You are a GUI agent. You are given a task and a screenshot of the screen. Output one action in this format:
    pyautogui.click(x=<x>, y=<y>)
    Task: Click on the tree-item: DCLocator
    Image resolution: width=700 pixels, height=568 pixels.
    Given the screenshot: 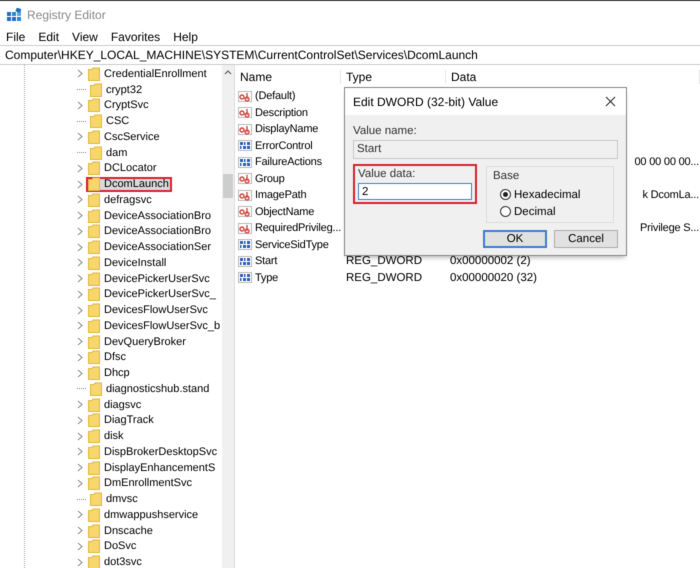 What is the action you would take?
    pyautogui.click(x=123, y=168)
    